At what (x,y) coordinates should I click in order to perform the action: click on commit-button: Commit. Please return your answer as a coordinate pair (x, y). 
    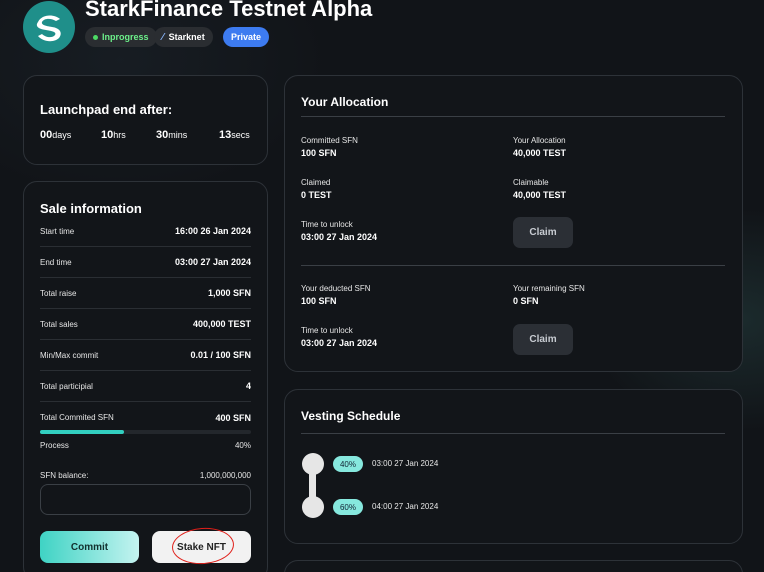
    Looking at the image, I should click on (89, 547).